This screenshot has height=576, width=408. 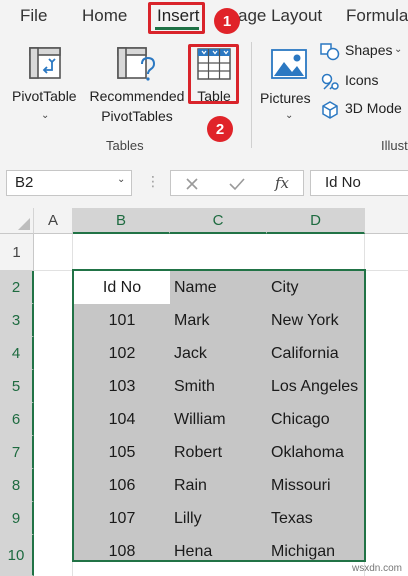 I want to click on name-box-value: B2, so click(x=24, y=182).